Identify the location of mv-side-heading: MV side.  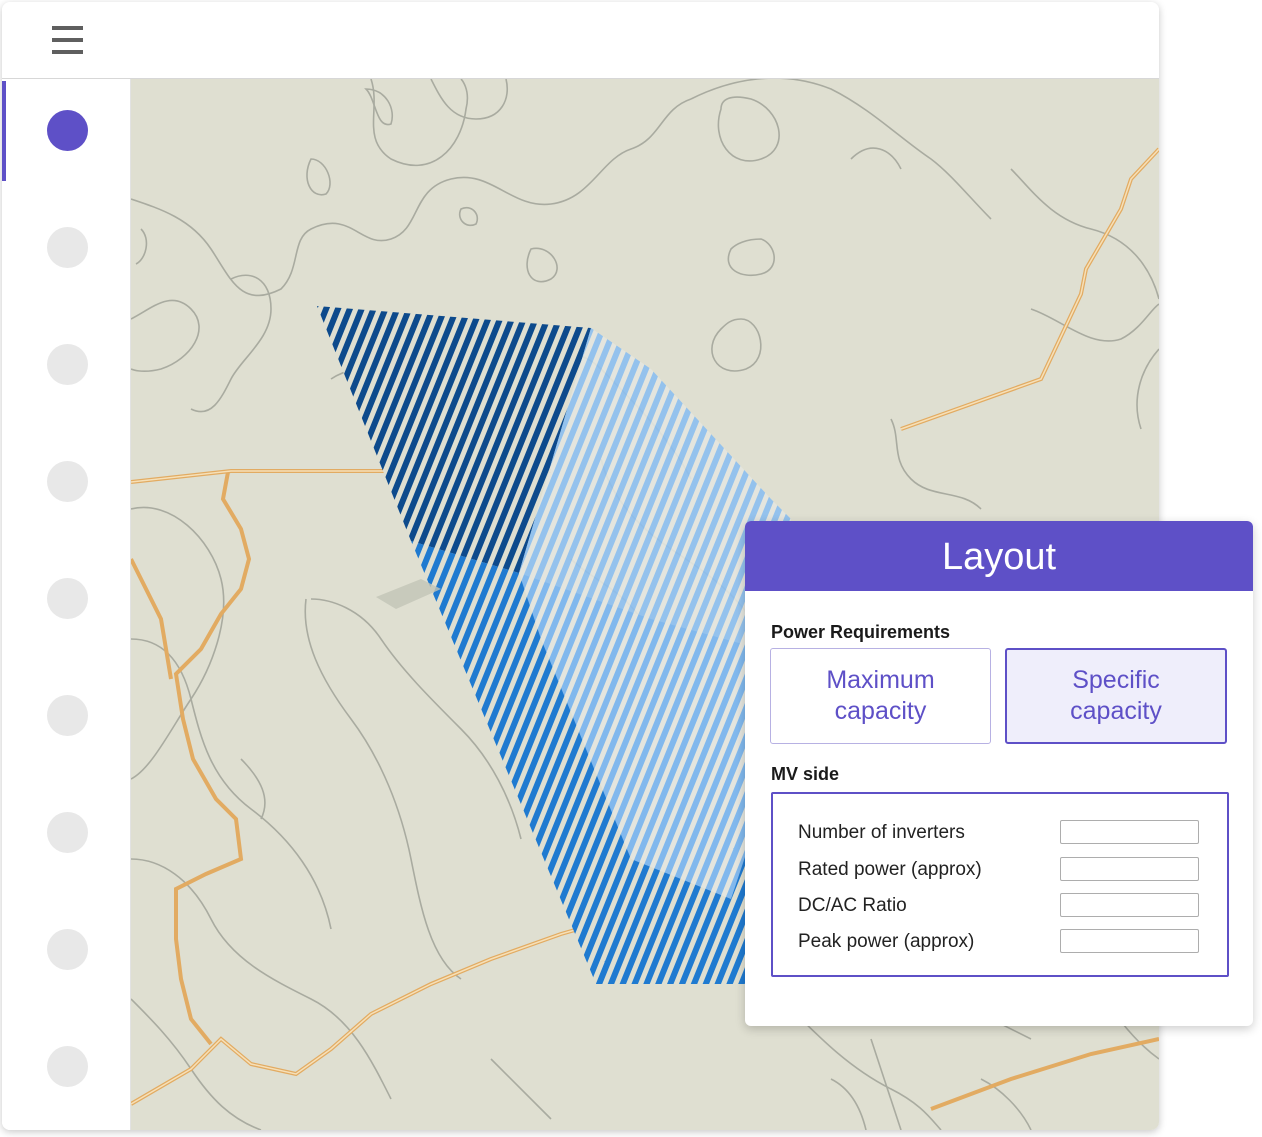
(805, 774).